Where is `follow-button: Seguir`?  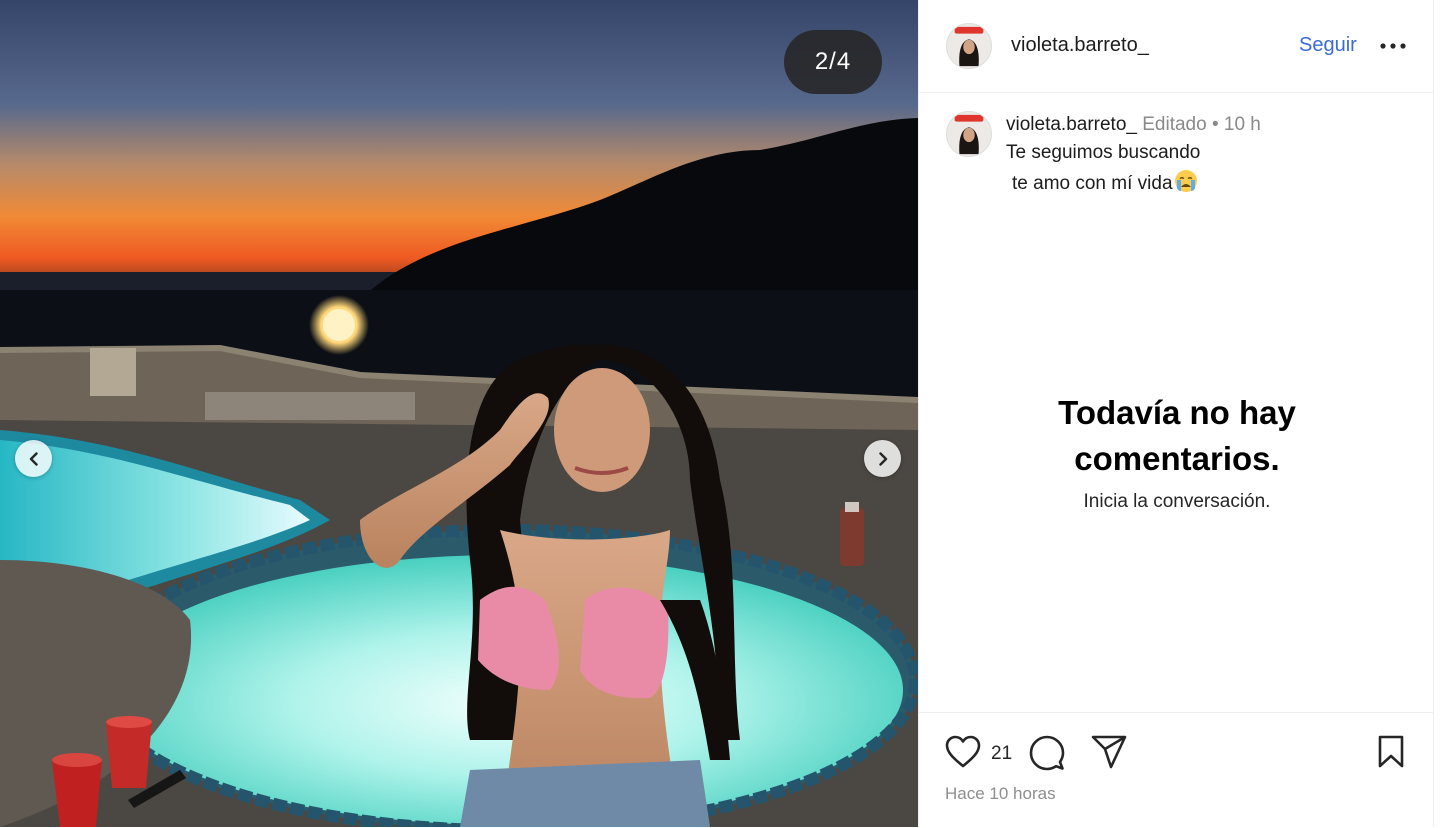 follow-button: Seguir is located at coordinates (1328, 45).